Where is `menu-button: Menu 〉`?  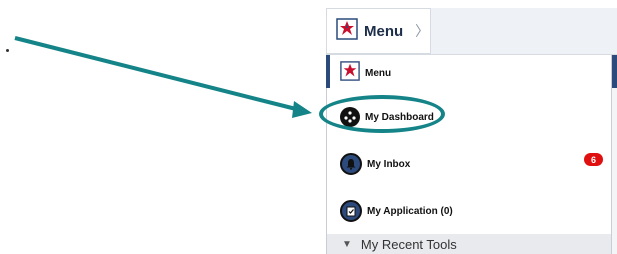
menu-button: Menu 〉 is located at coordinates (378, 31).